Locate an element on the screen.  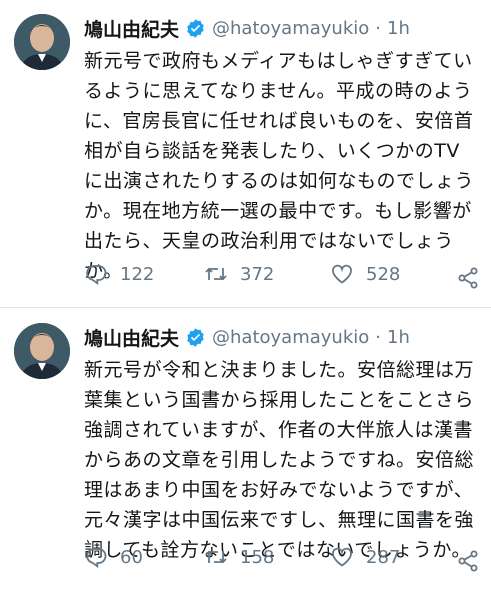
retweet-count: 158 is located at coordinates (257, 557).